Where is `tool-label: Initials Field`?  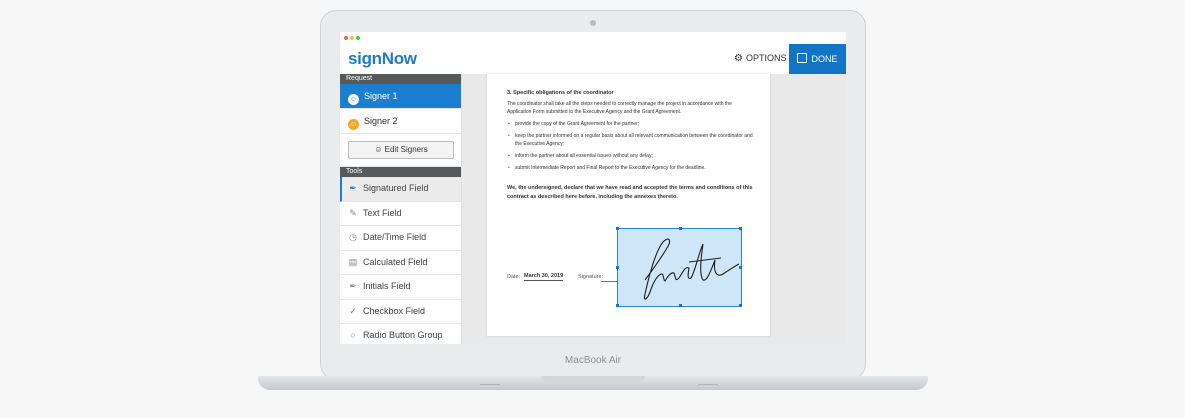
tool-label: Initials Field is located at coordinates (387, 286).